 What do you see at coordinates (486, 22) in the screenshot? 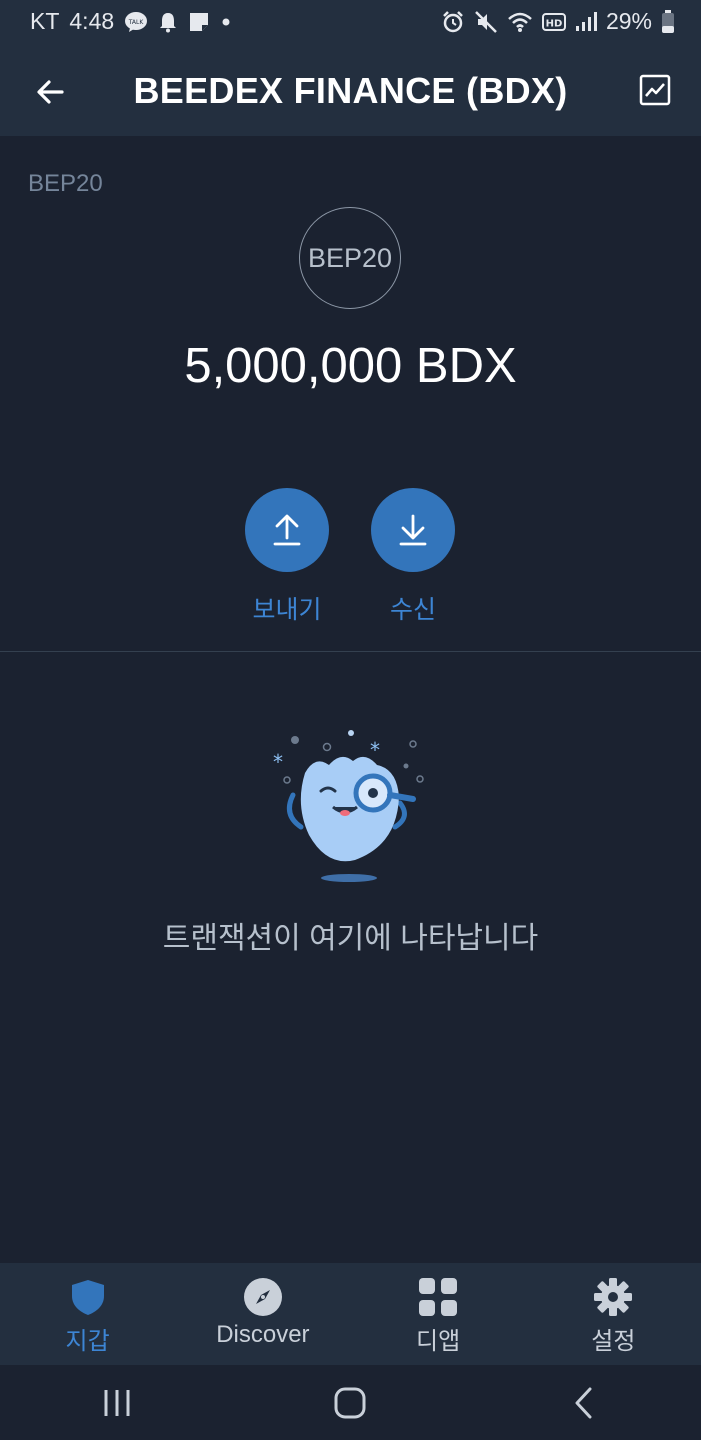
I see `mute-icon` at bounding box center [486, 22].